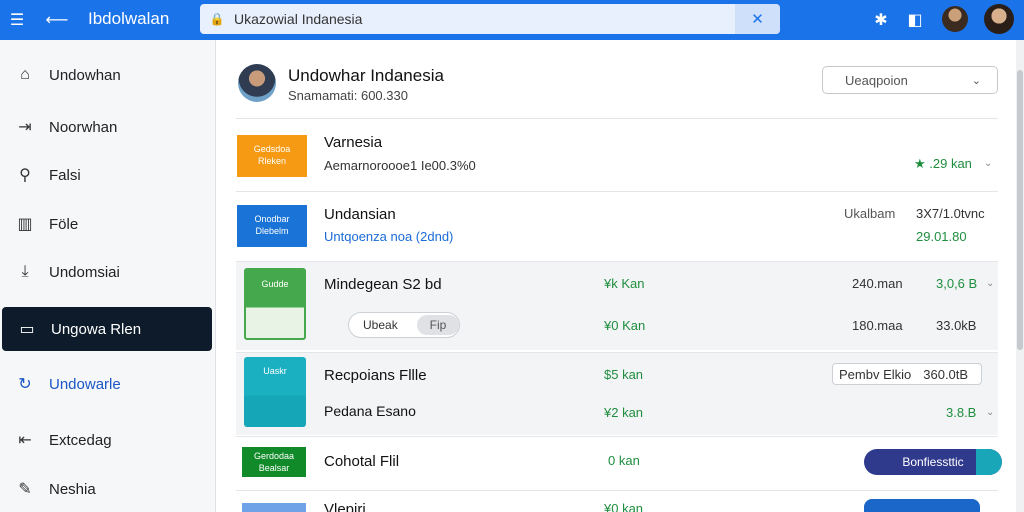 The width and height of the screenshot is (1024, 512). What do you see at coordinates (85, 384) in the screenshot?
I see `sidebar-item-label: Undowarle` at bounding box center [85, 384].